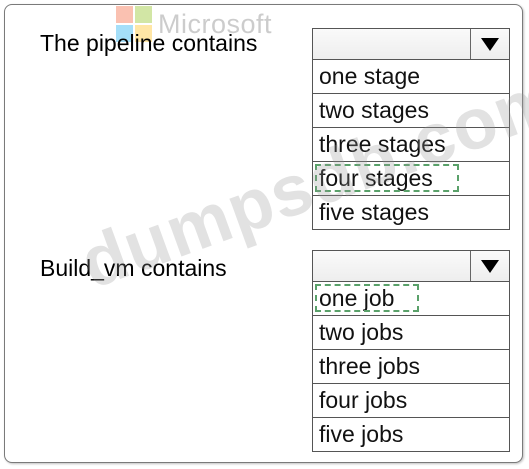  What do you see at coordinates (411, 266) in the screenshot?
I see `build-vm-dropdown` at bounding box center [411, 266].